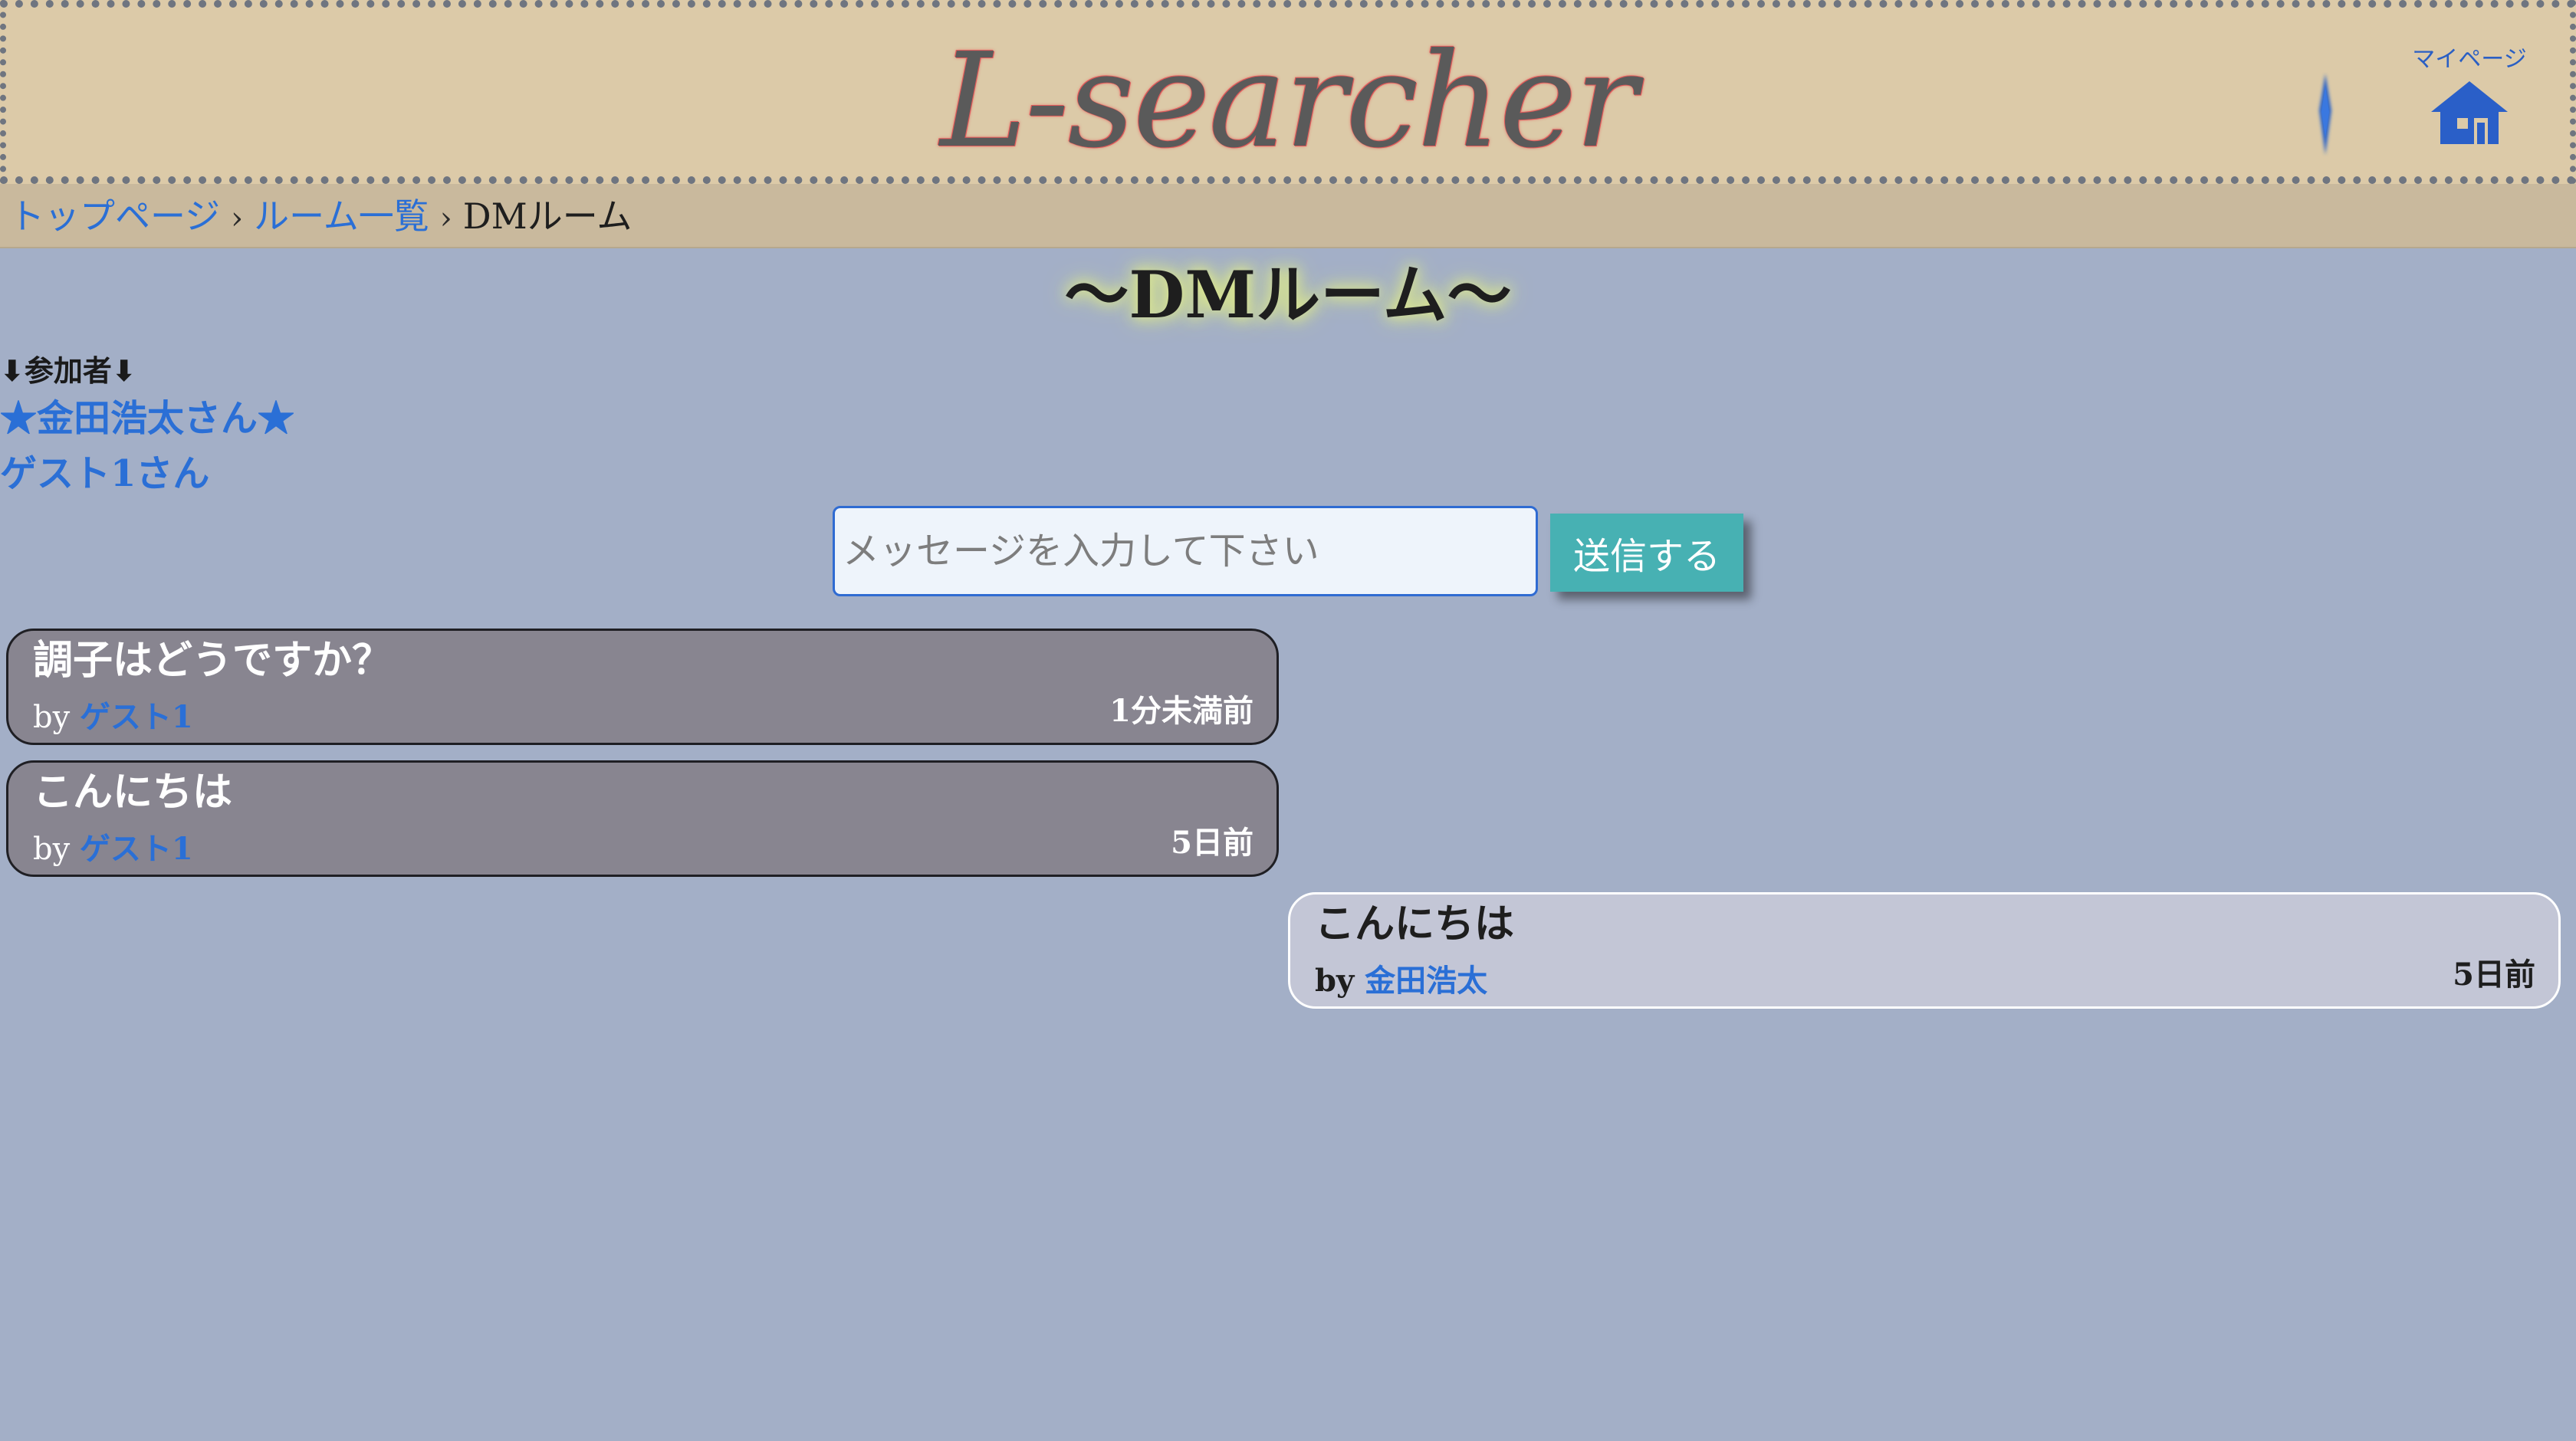 The image size is (2576, 1441). What do you see at coordinates (1925, 951) in the screenshot?
I see `message-bubble: こんにちは by 金田浩太 5日前` at bounding box center [1925, 951].